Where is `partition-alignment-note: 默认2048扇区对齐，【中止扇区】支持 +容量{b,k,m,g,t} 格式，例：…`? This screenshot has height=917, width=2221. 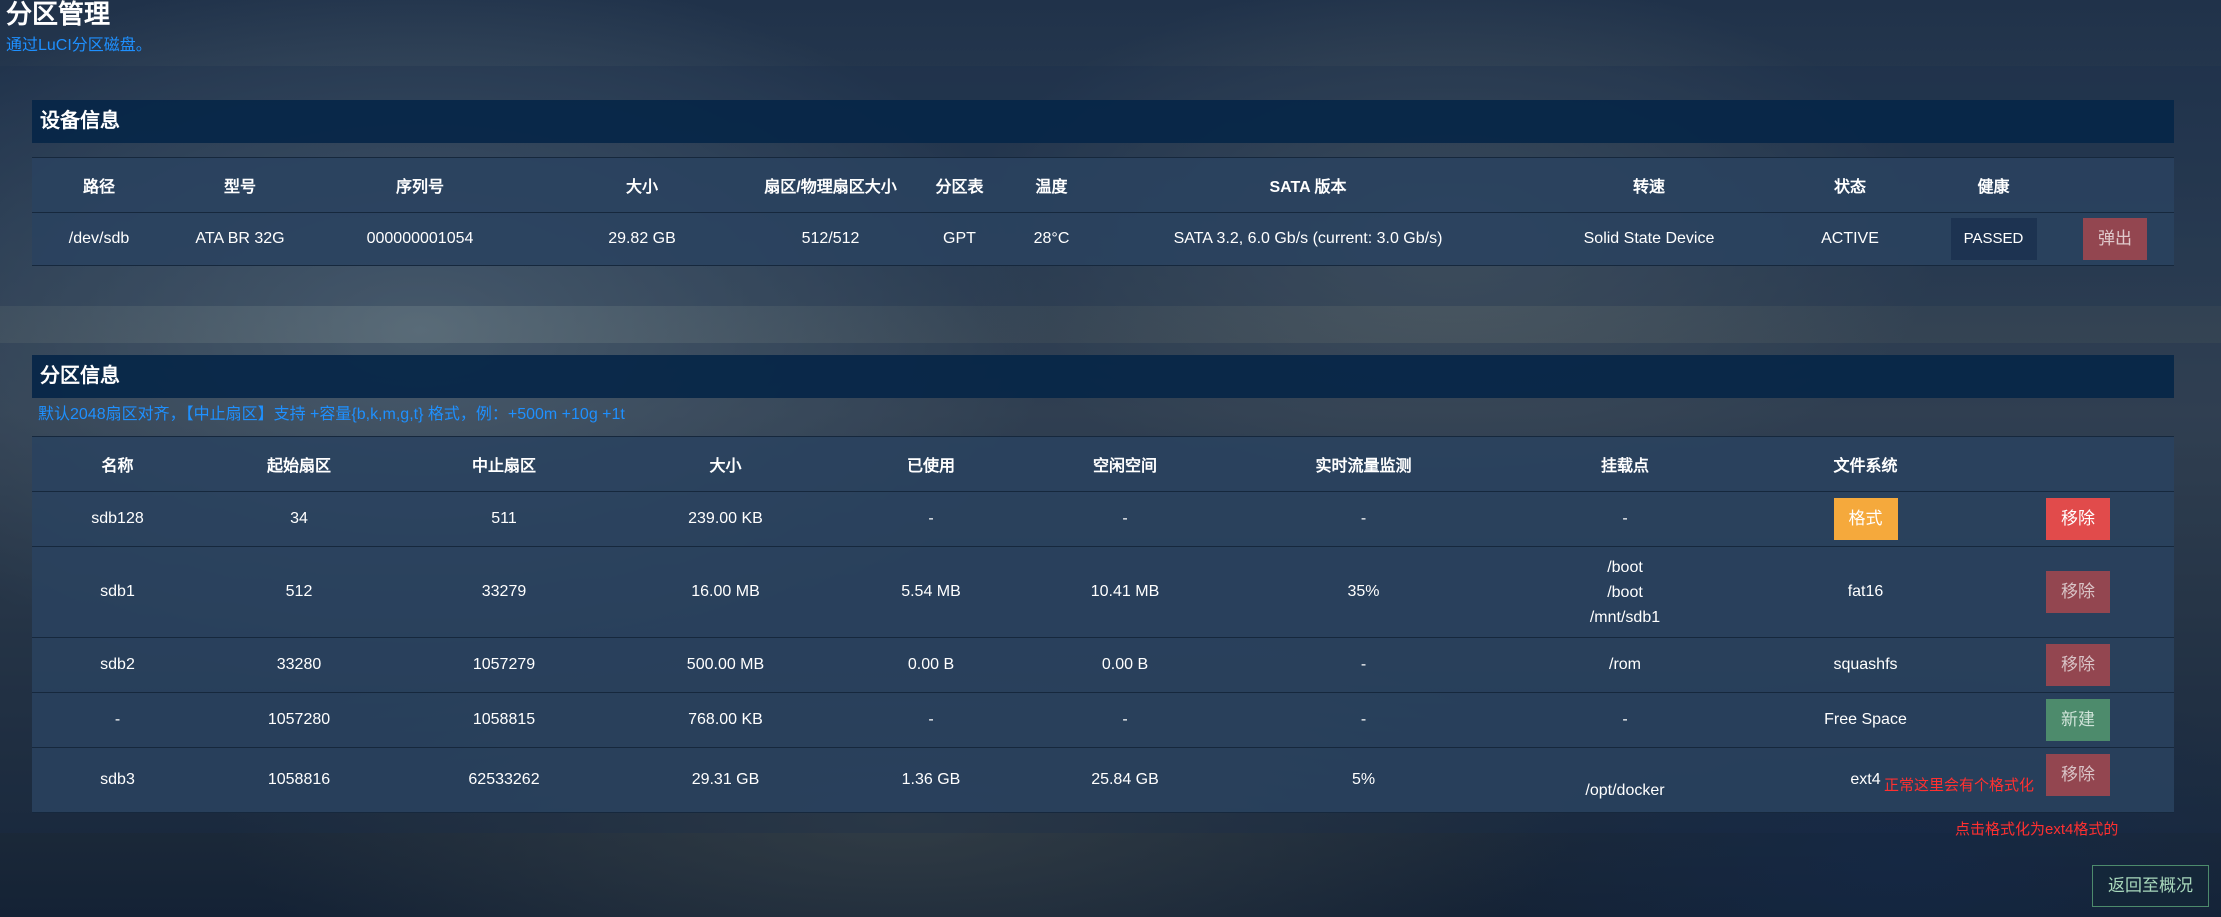 partition-alignment-note: 默认2048扇区对齐，【中止扇区】支持 +容量{b,k,m,g,t} 格式，例：… is located at coordinates (331, 414).